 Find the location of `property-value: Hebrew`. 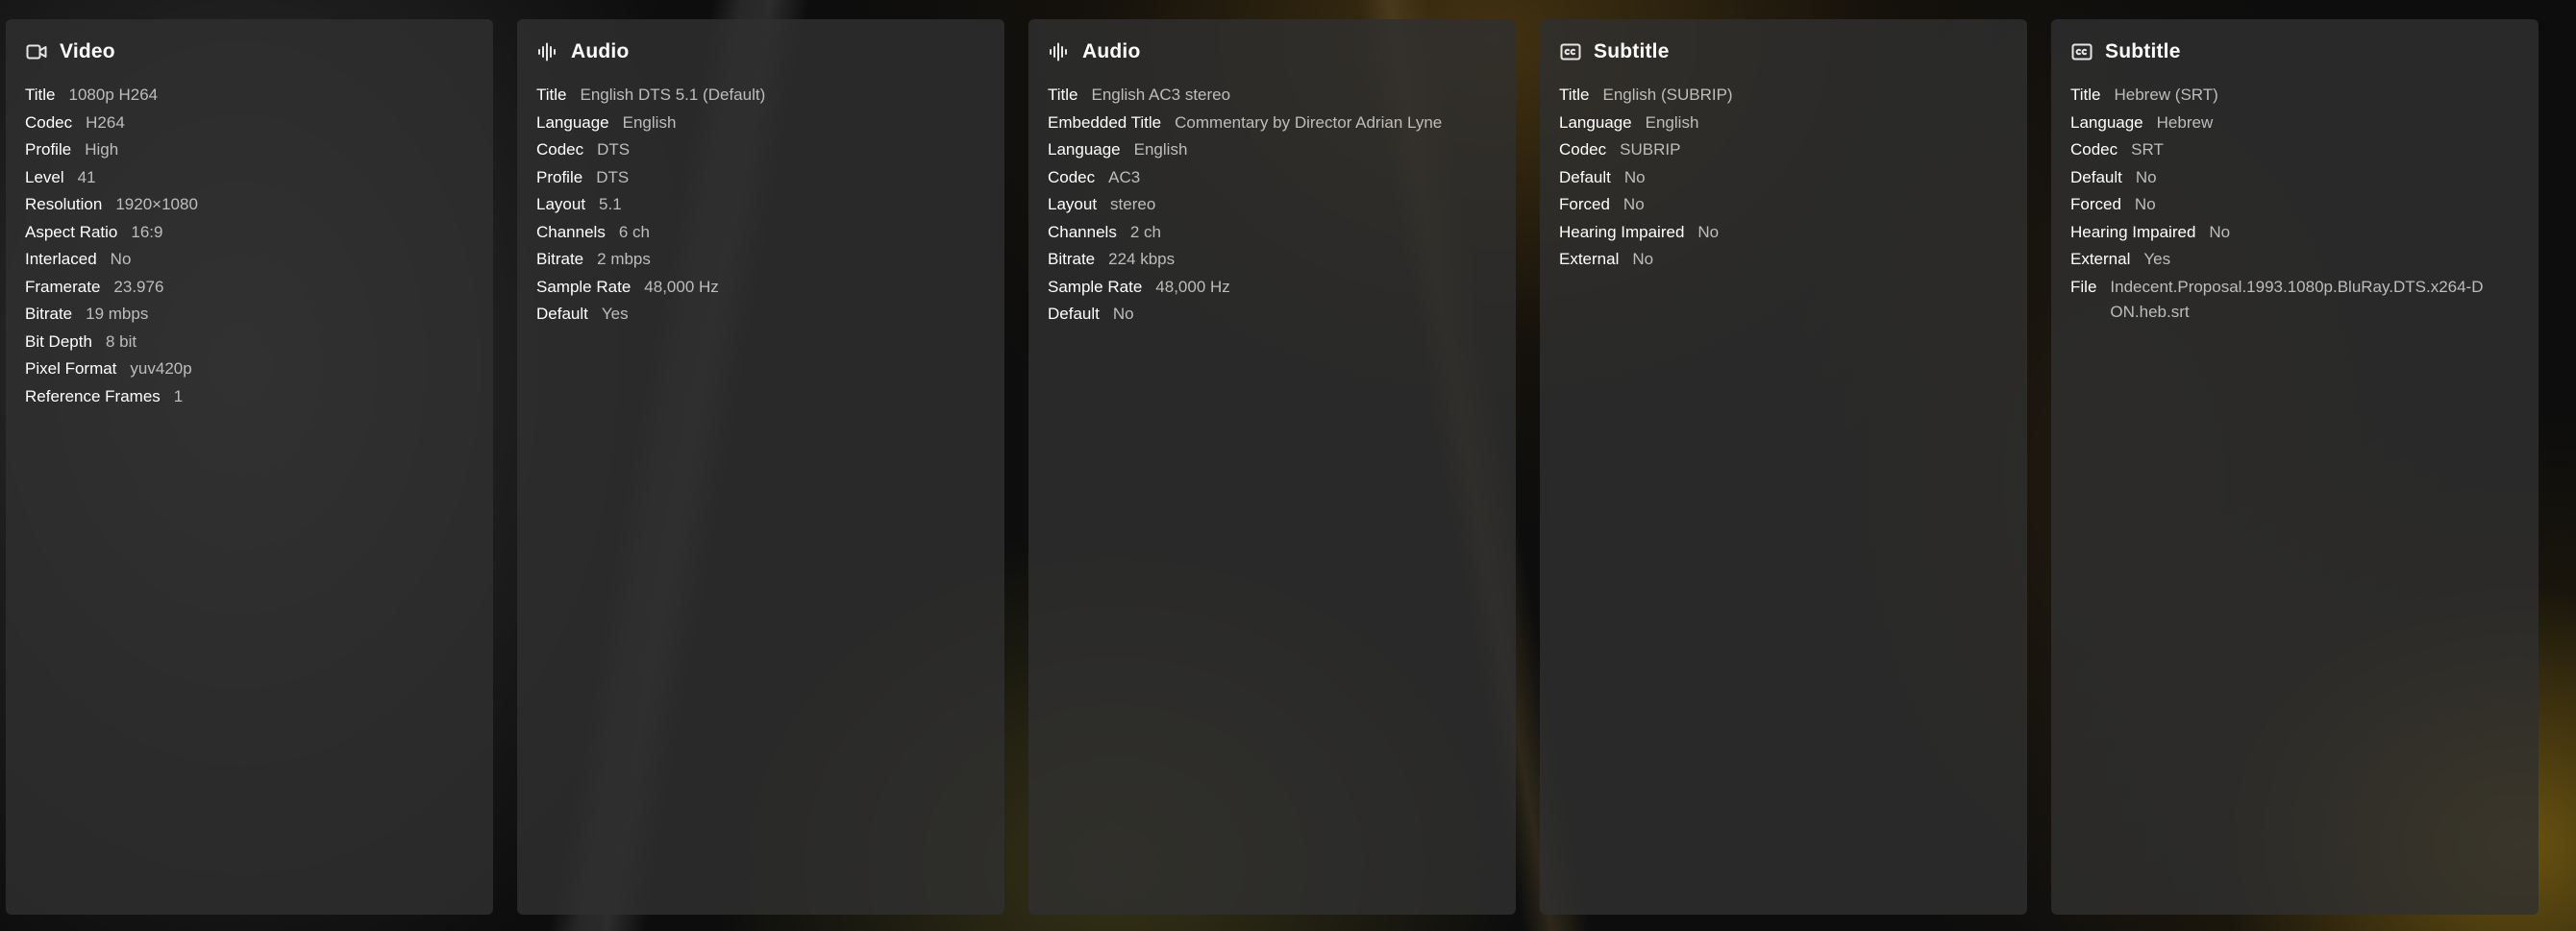

property-value: Hebrew is located at coordinates (2185, 122).